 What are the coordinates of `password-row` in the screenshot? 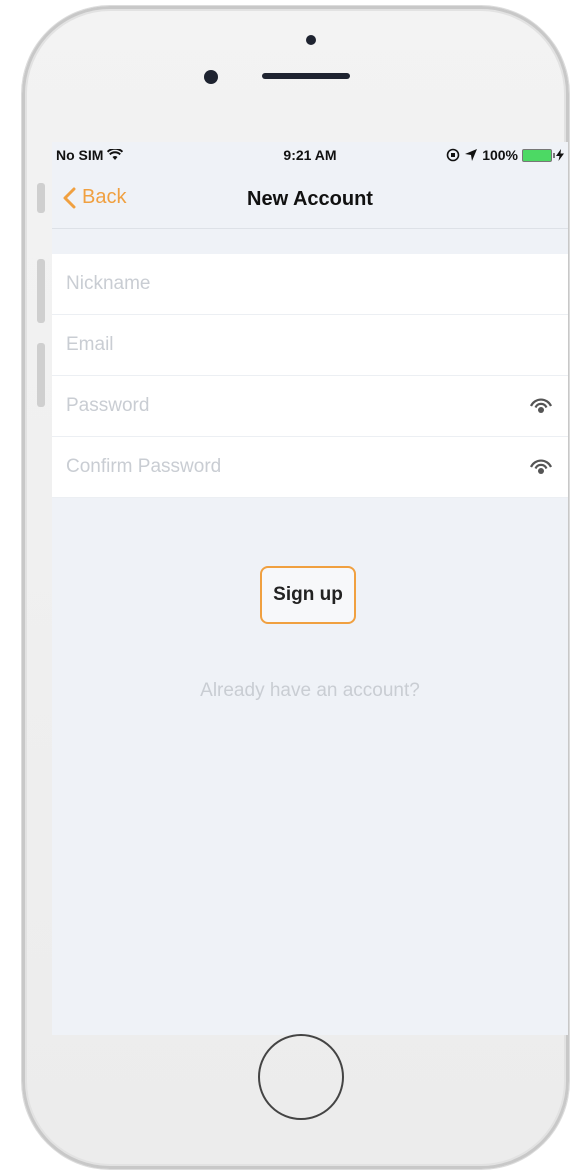 It's located at (310, 406).